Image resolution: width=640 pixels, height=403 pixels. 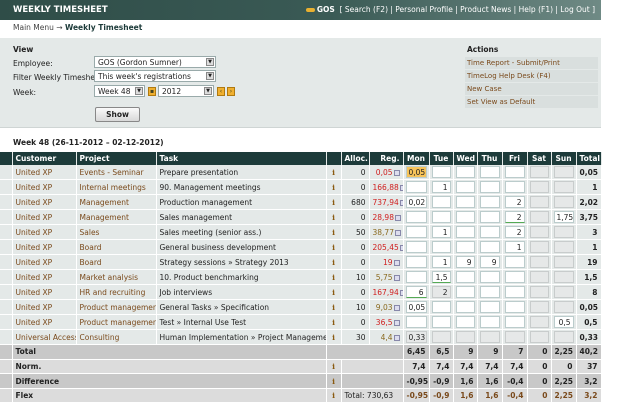 I want to click on day-cell: 2, so click(x=515, y=202).